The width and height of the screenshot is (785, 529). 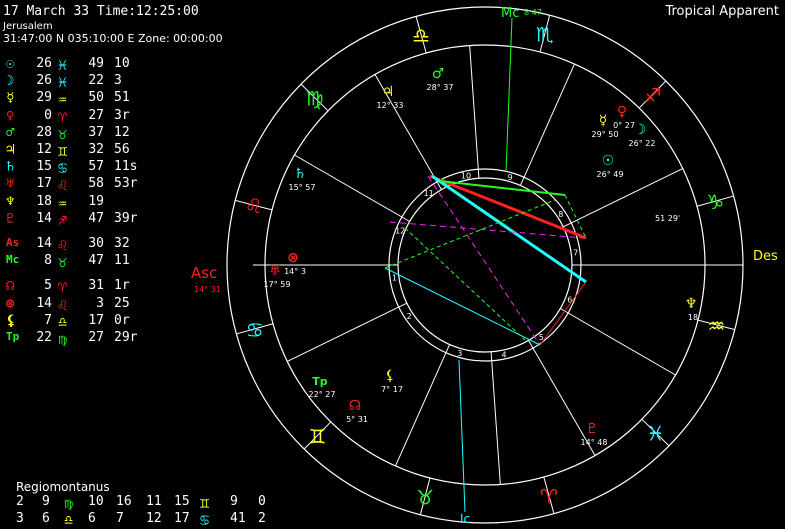 I want to click on virgo-icon: ♍, so click(x=315, y=98).